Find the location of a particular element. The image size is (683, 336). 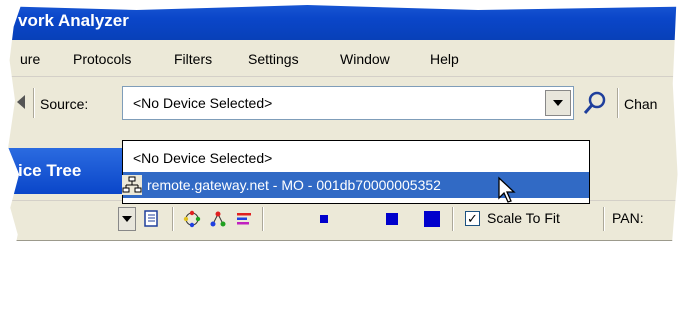

tree-layout-icon is located at coordinates (218, 219).